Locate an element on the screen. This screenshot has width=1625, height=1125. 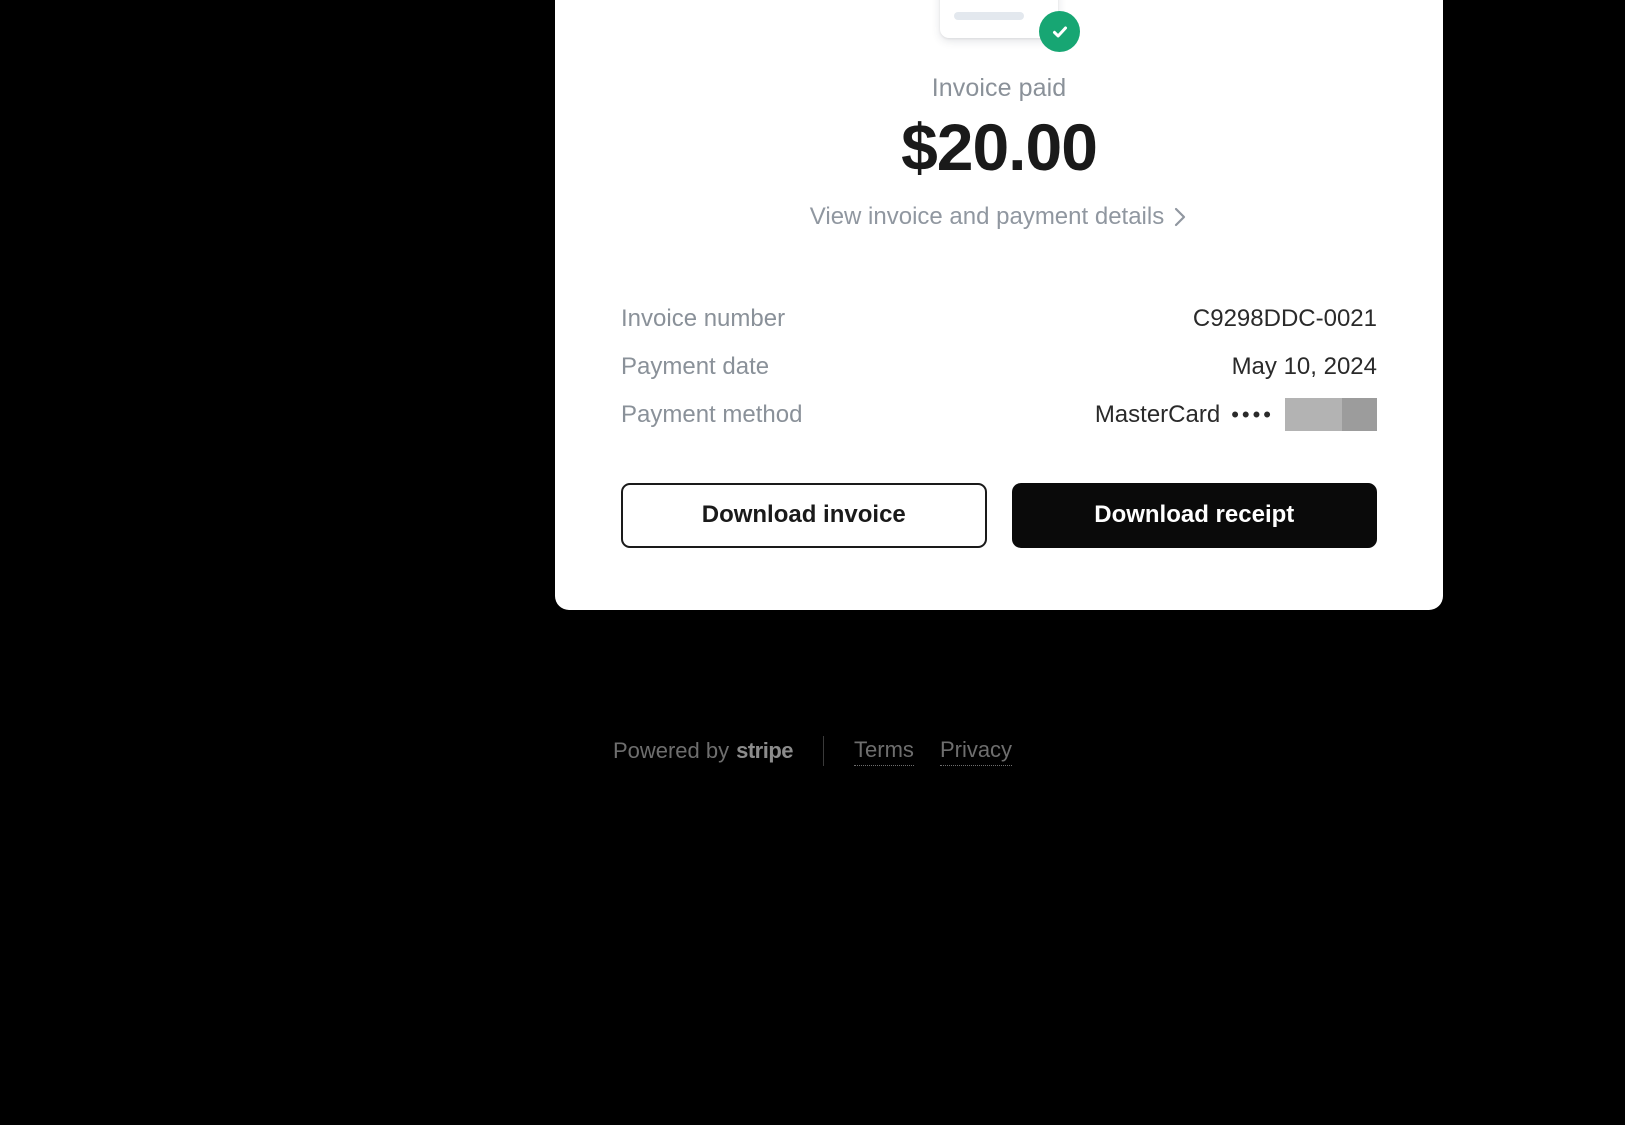
payment-method-label: Payment method is located at coordinates (712, 414).